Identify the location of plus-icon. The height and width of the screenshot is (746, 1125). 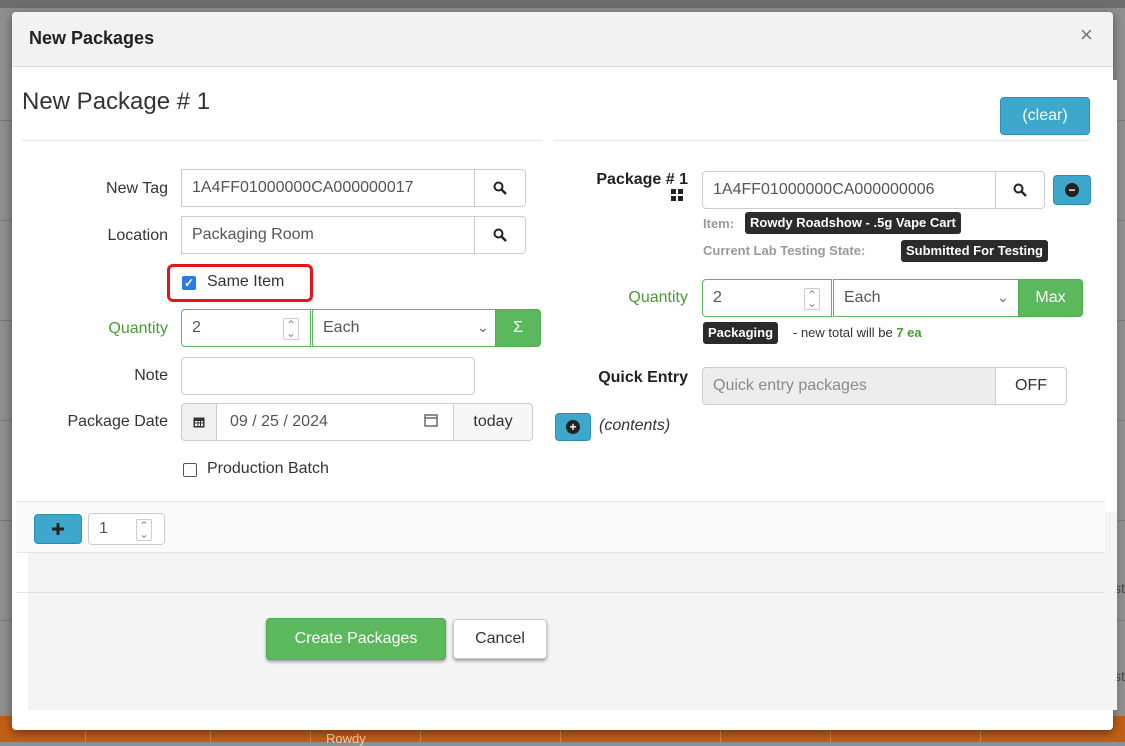
(58, 529).